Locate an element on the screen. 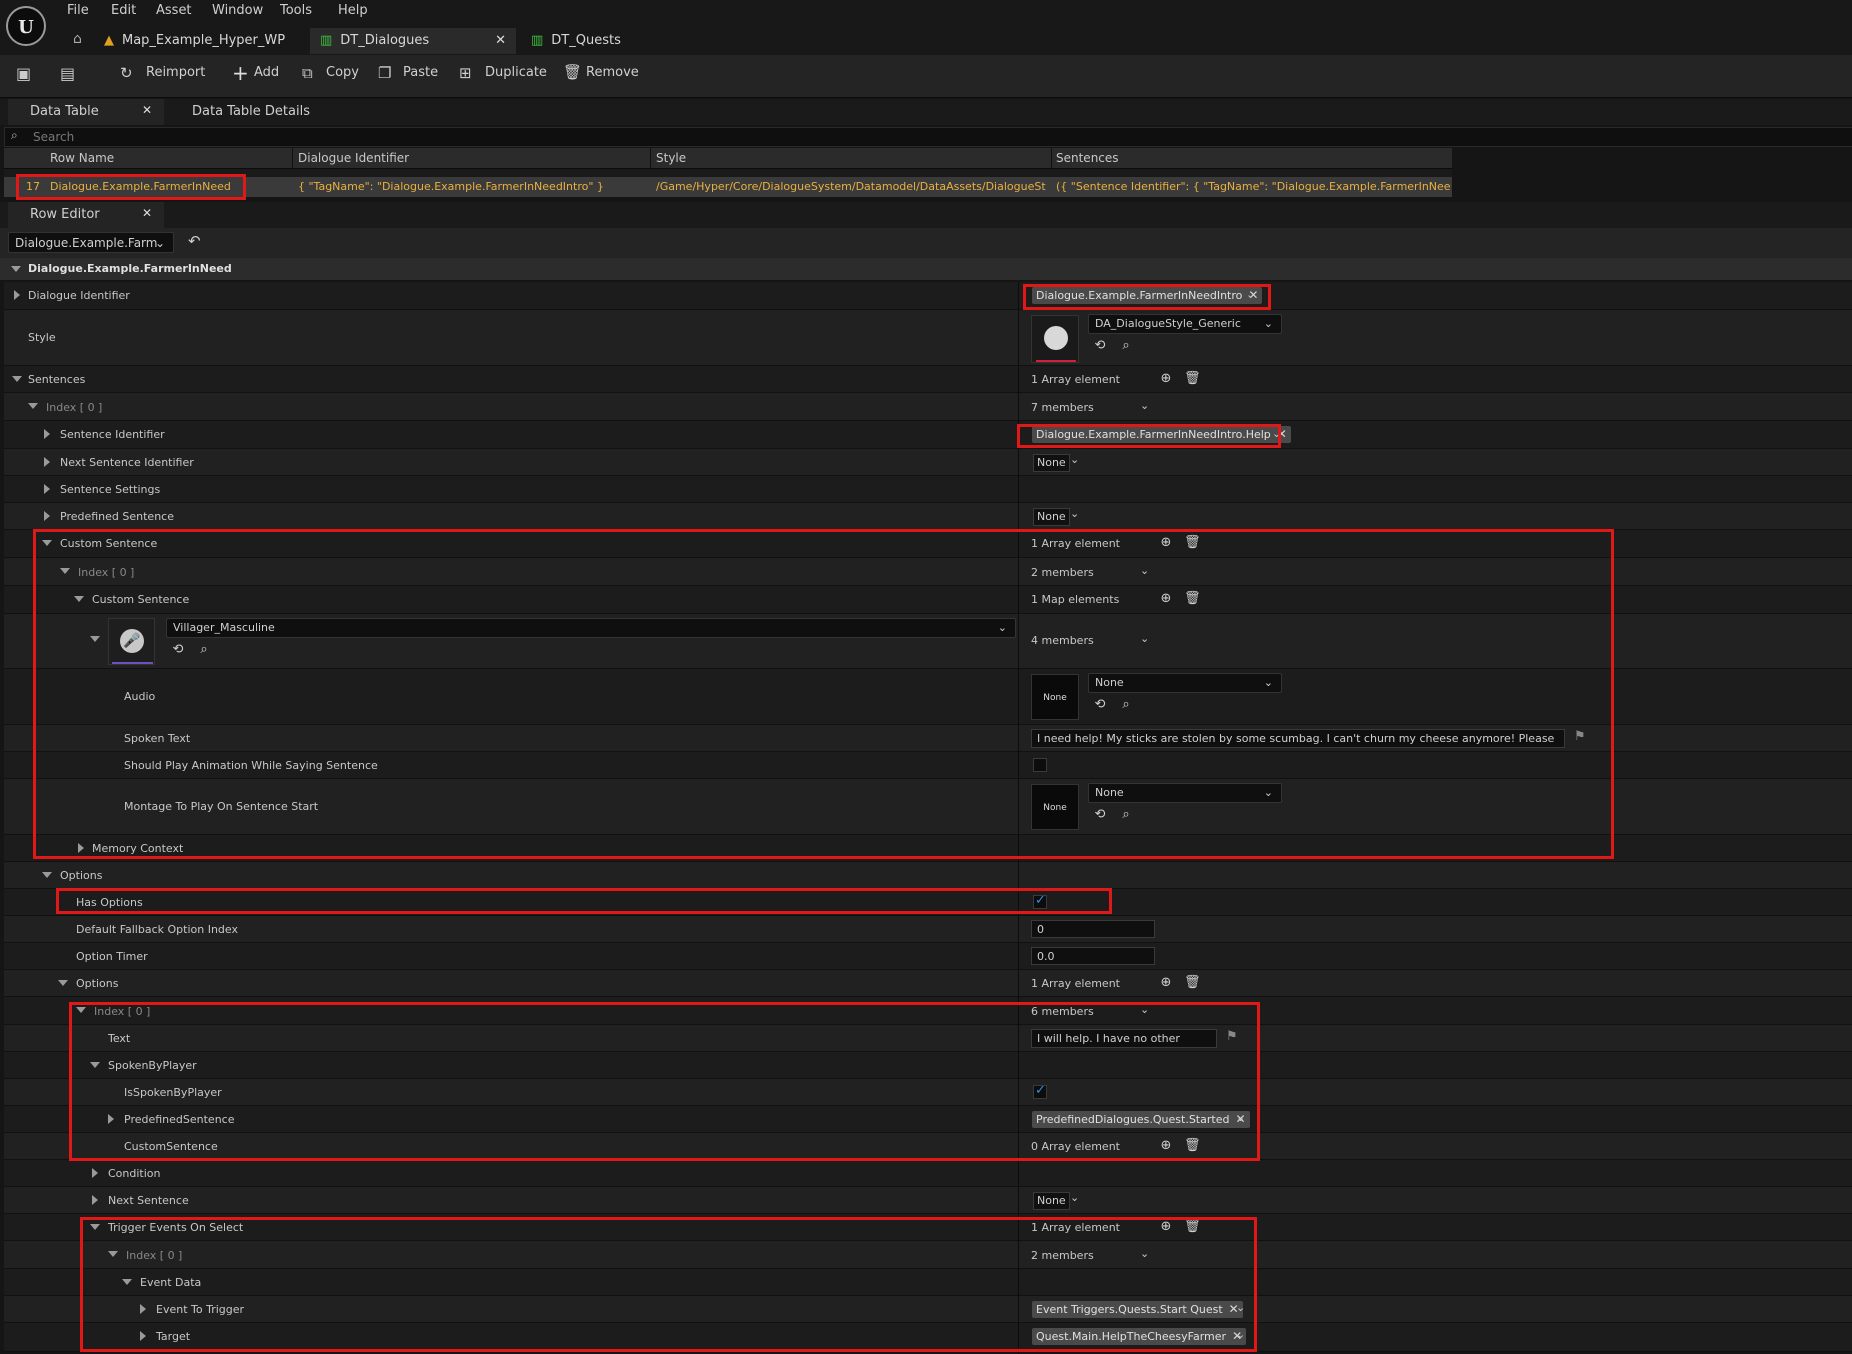 The width and height of the screenshot is (1852, 1354). montage-dropdown: None ⌄ is located at coordinates (1185, 793).